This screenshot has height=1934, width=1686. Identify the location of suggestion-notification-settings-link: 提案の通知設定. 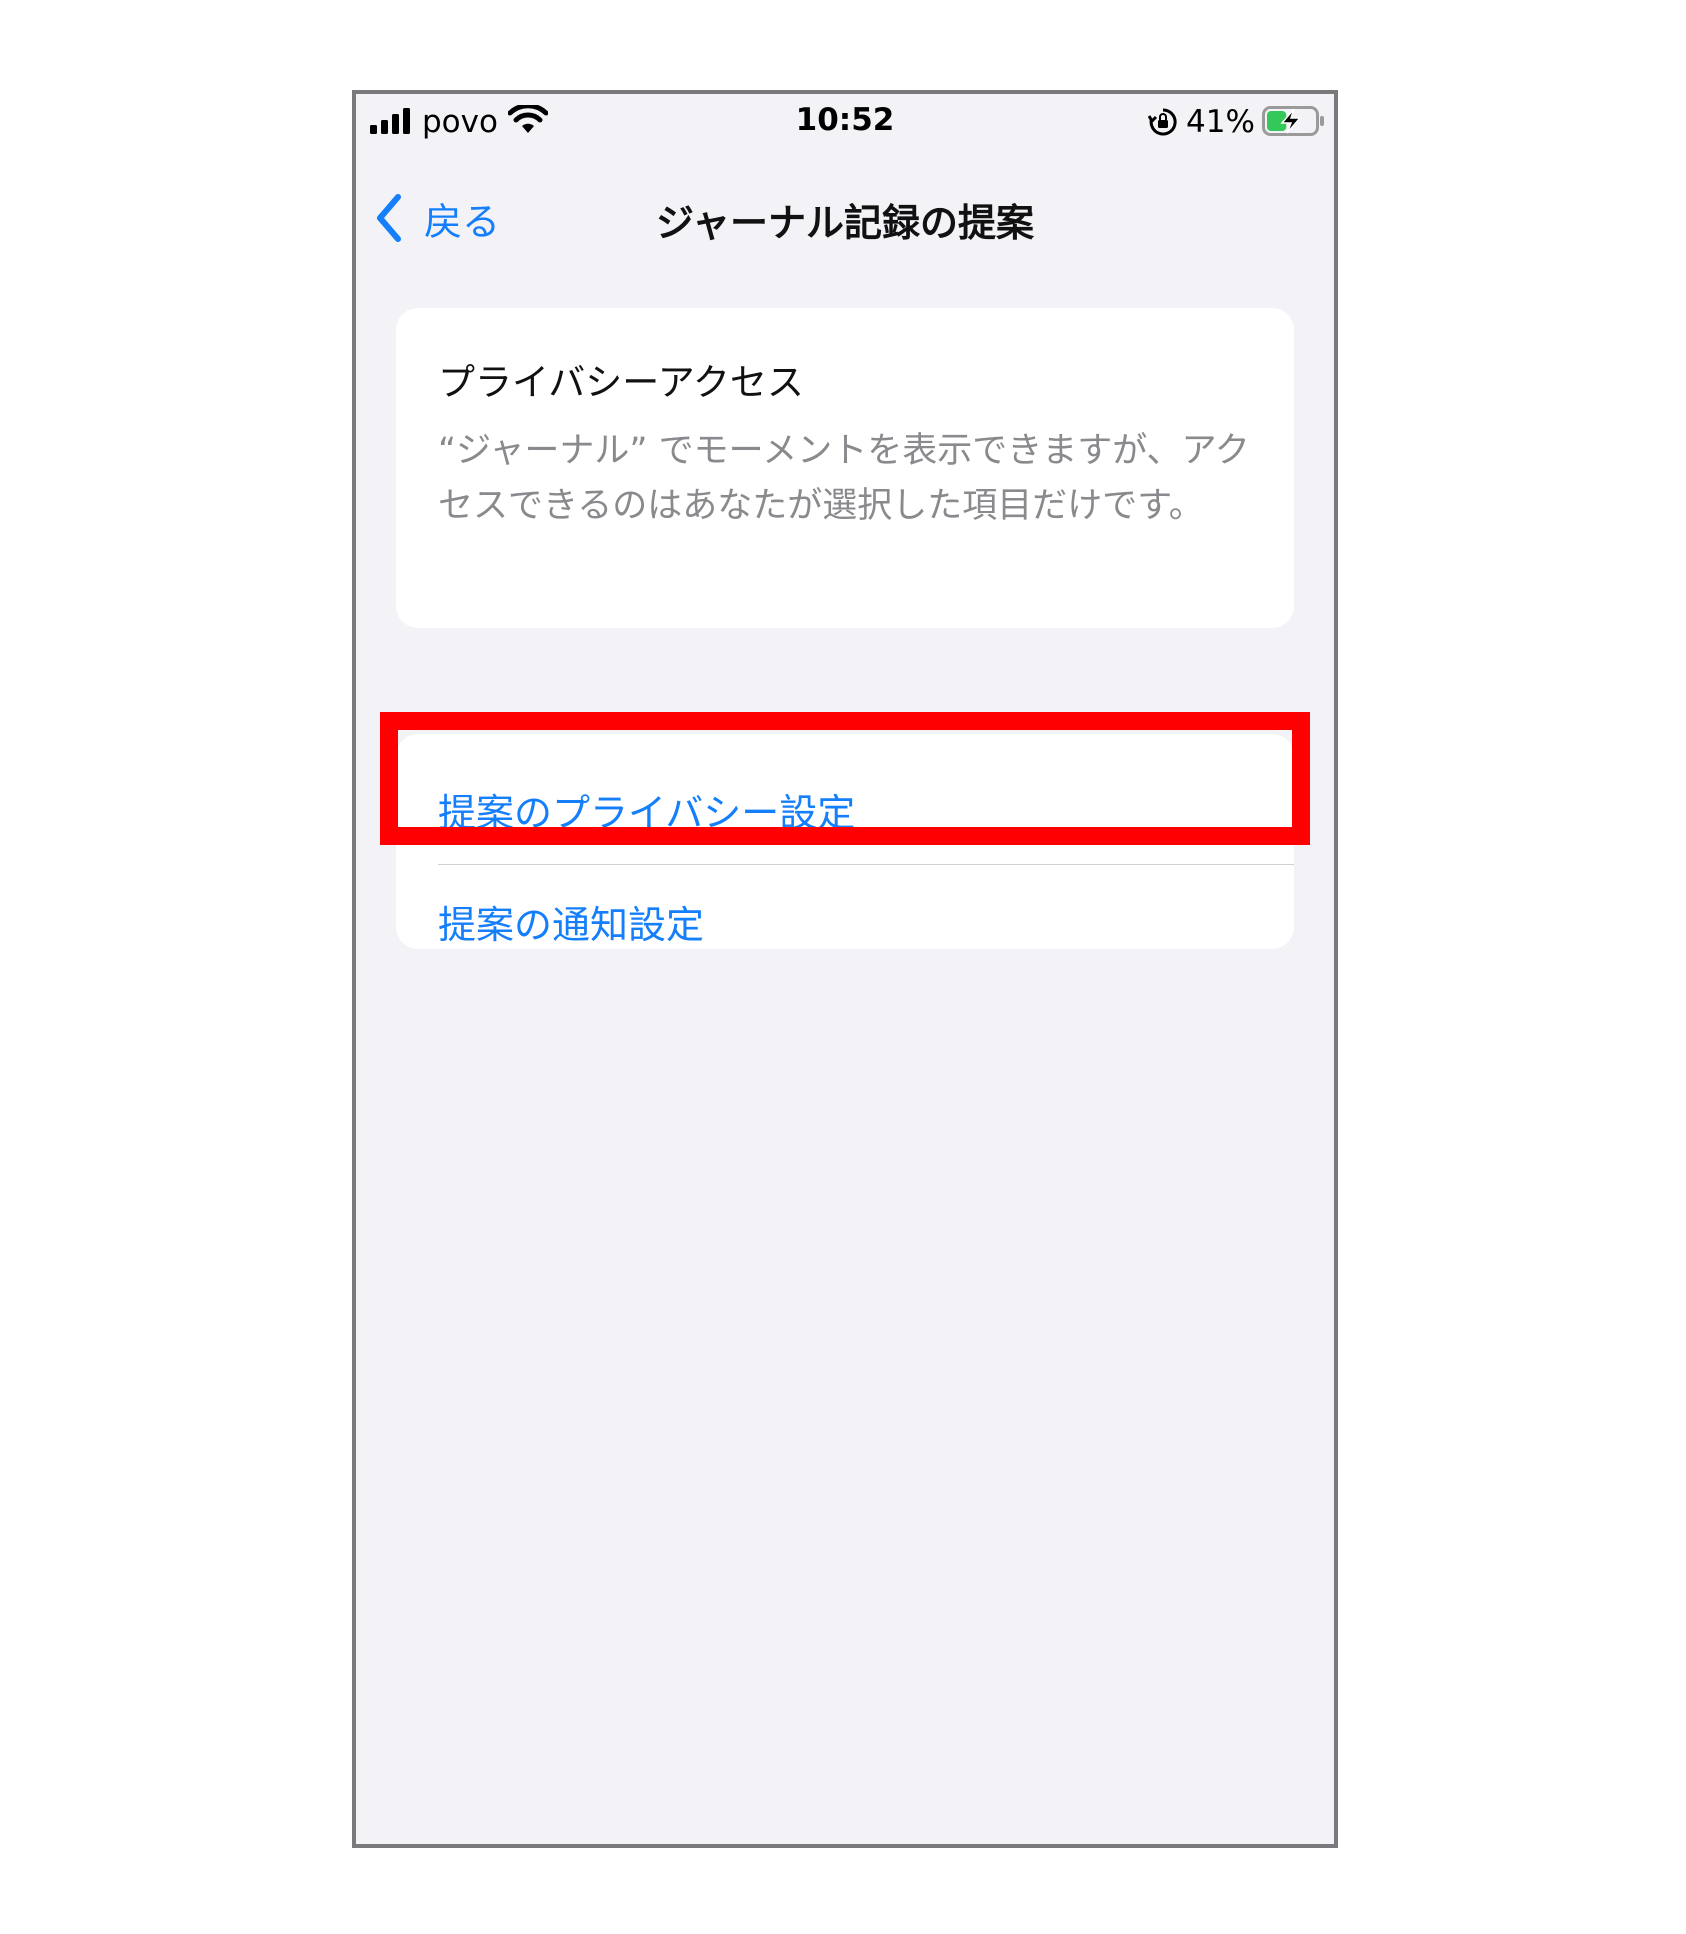
(571, 921).